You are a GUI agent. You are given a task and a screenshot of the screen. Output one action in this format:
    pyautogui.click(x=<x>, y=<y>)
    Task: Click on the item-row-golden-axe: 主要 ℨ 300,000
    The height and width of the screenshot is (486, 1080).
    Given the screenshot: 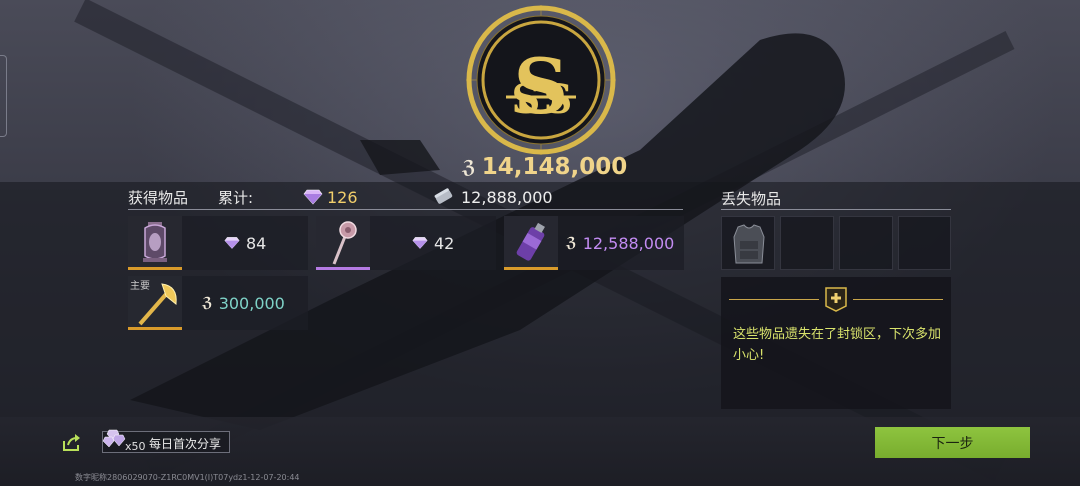 What is the action you would take?
    pyautogui.click(x=218, y=303)
    